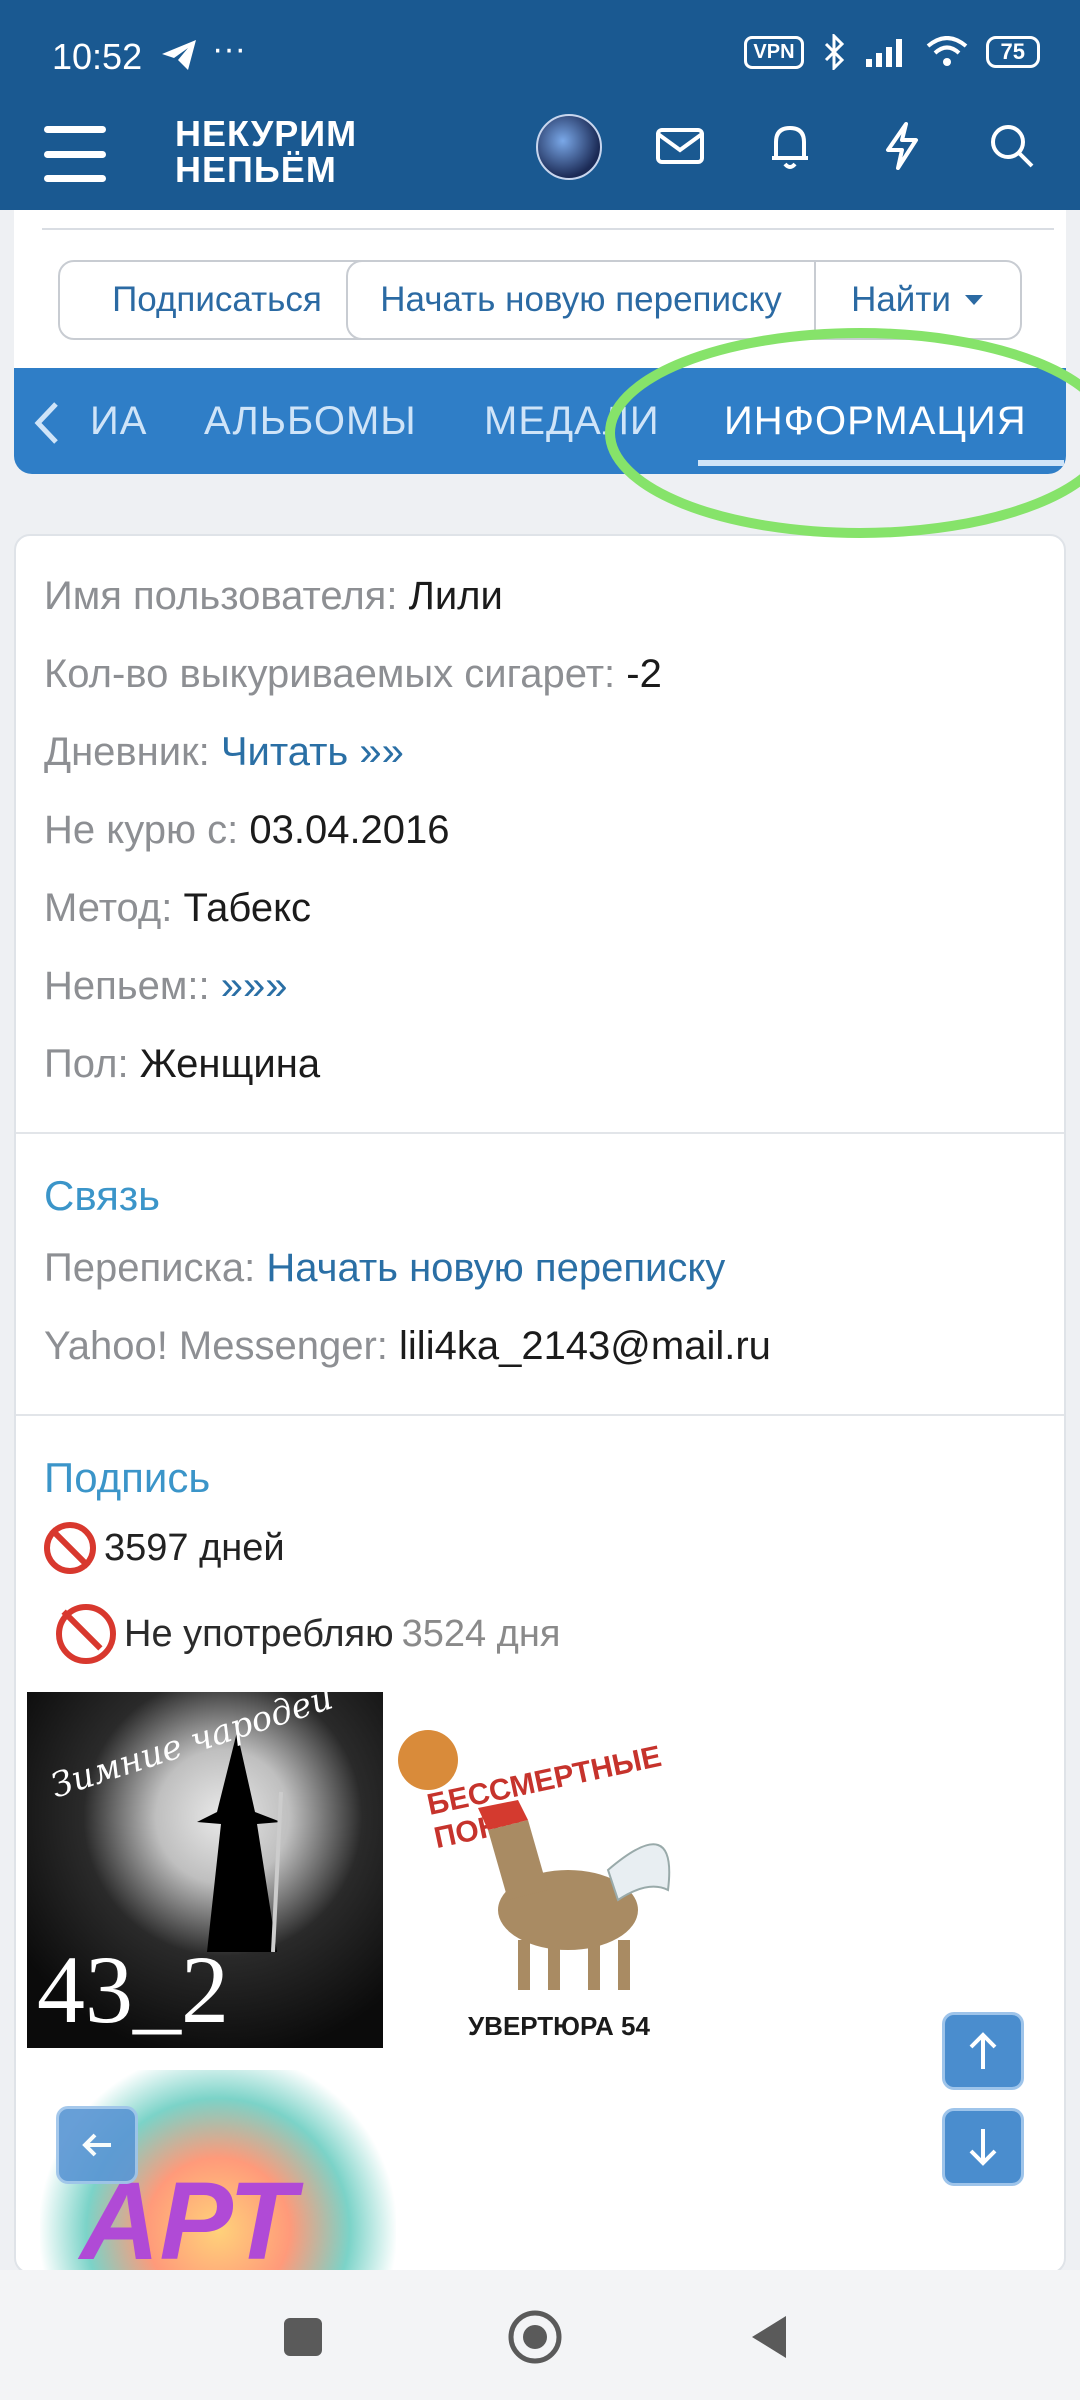 This screenshot has width=1080, height=2400. Describe the element at coordinates (273, 596) in the screenshot. I see `info-row-username: Имя пользователя: Лили` at that location.